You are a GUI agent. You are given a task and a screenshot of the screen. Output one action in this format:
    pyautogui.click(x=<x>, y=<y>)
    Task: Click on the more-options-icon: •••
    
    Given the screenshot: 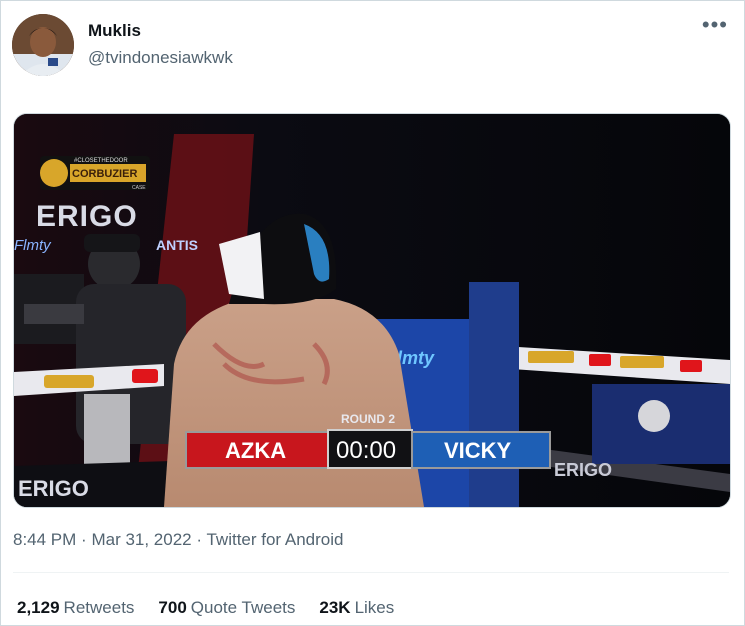 What is the action you would take?
    pyautogui.click(x=715, y=25)
    